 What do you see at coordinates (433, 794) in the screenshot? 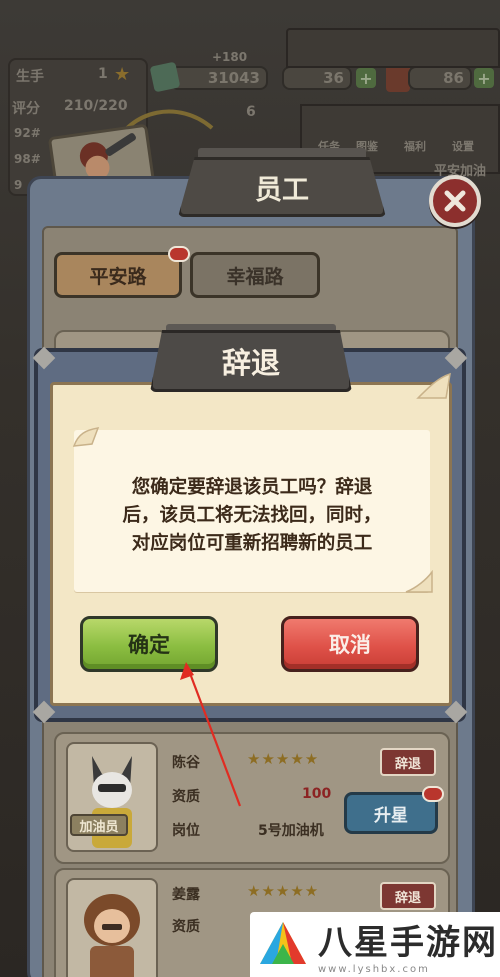
I see `upgrade-notification-badge` at bounding box center [433, 794].